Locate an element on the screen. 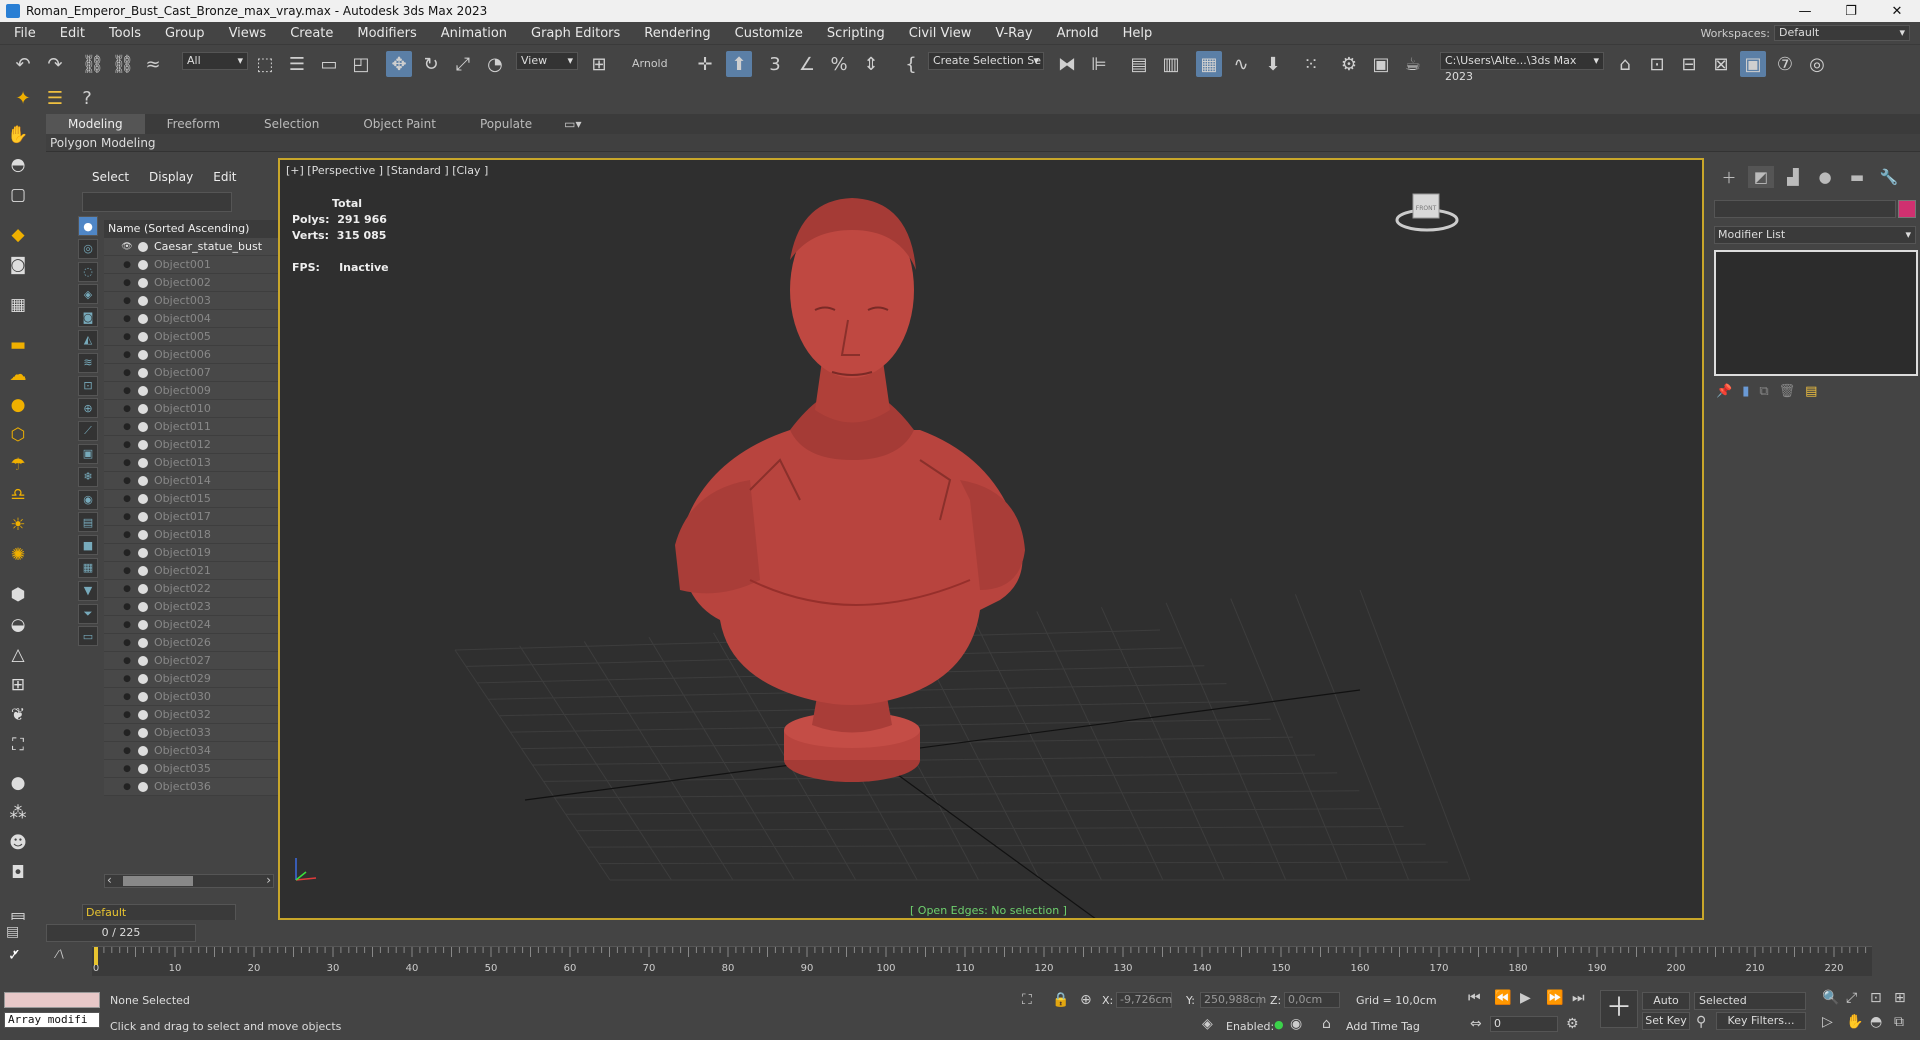 This screenshot has height=1040, width=1920. explorer-search-input is located at coordinates (157, 202).